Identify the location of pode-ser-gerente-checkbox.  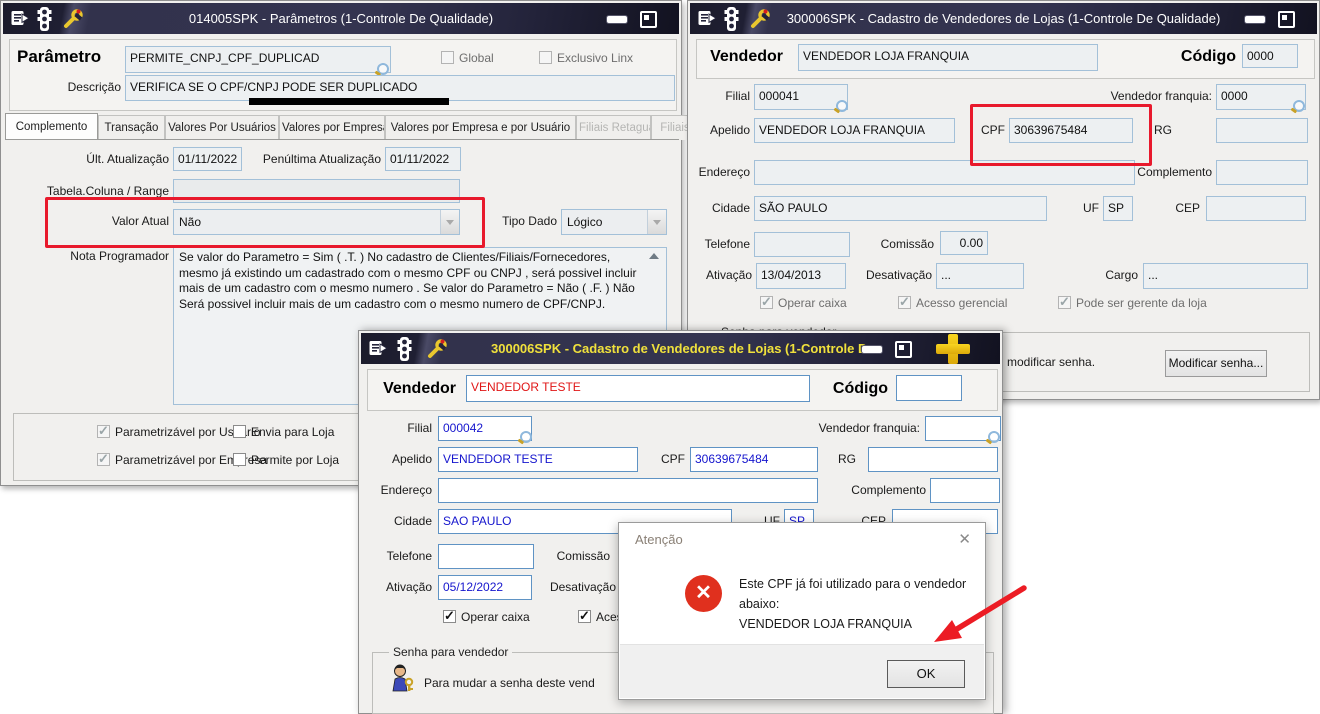
(1064, 302).